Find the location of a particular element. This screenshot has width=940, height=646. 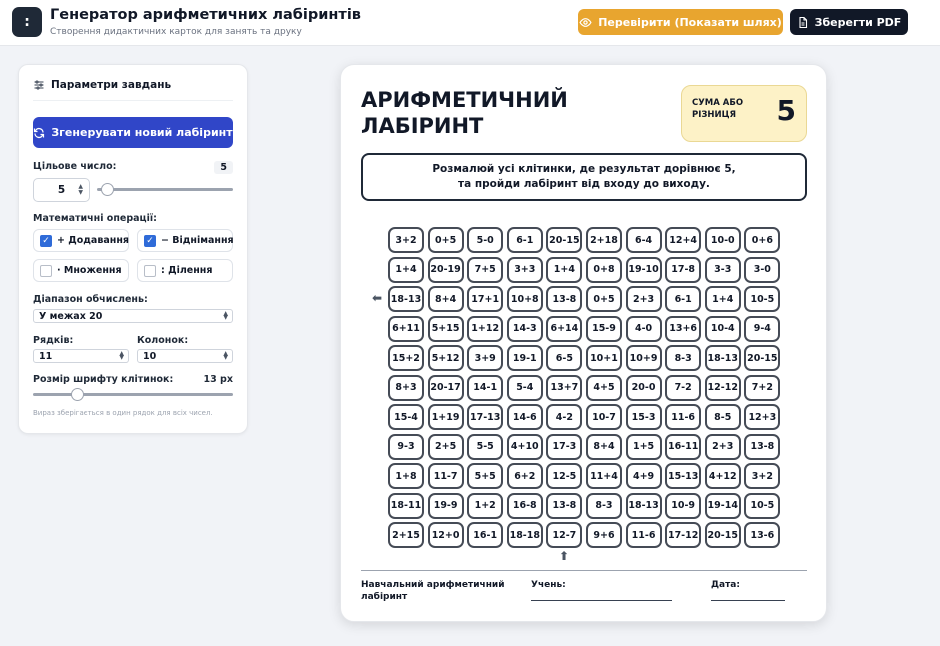

maze-cell: 14-1 is located at coordinates (485, 387).